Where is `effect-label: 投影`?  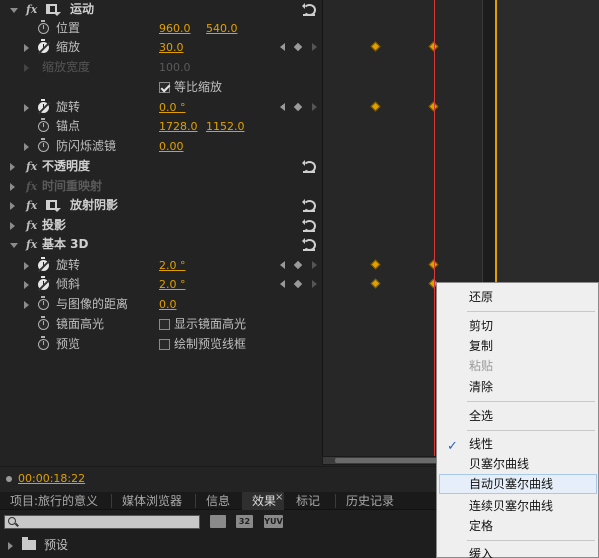
effect-label: 投影 is located at coordinates (54, 225).